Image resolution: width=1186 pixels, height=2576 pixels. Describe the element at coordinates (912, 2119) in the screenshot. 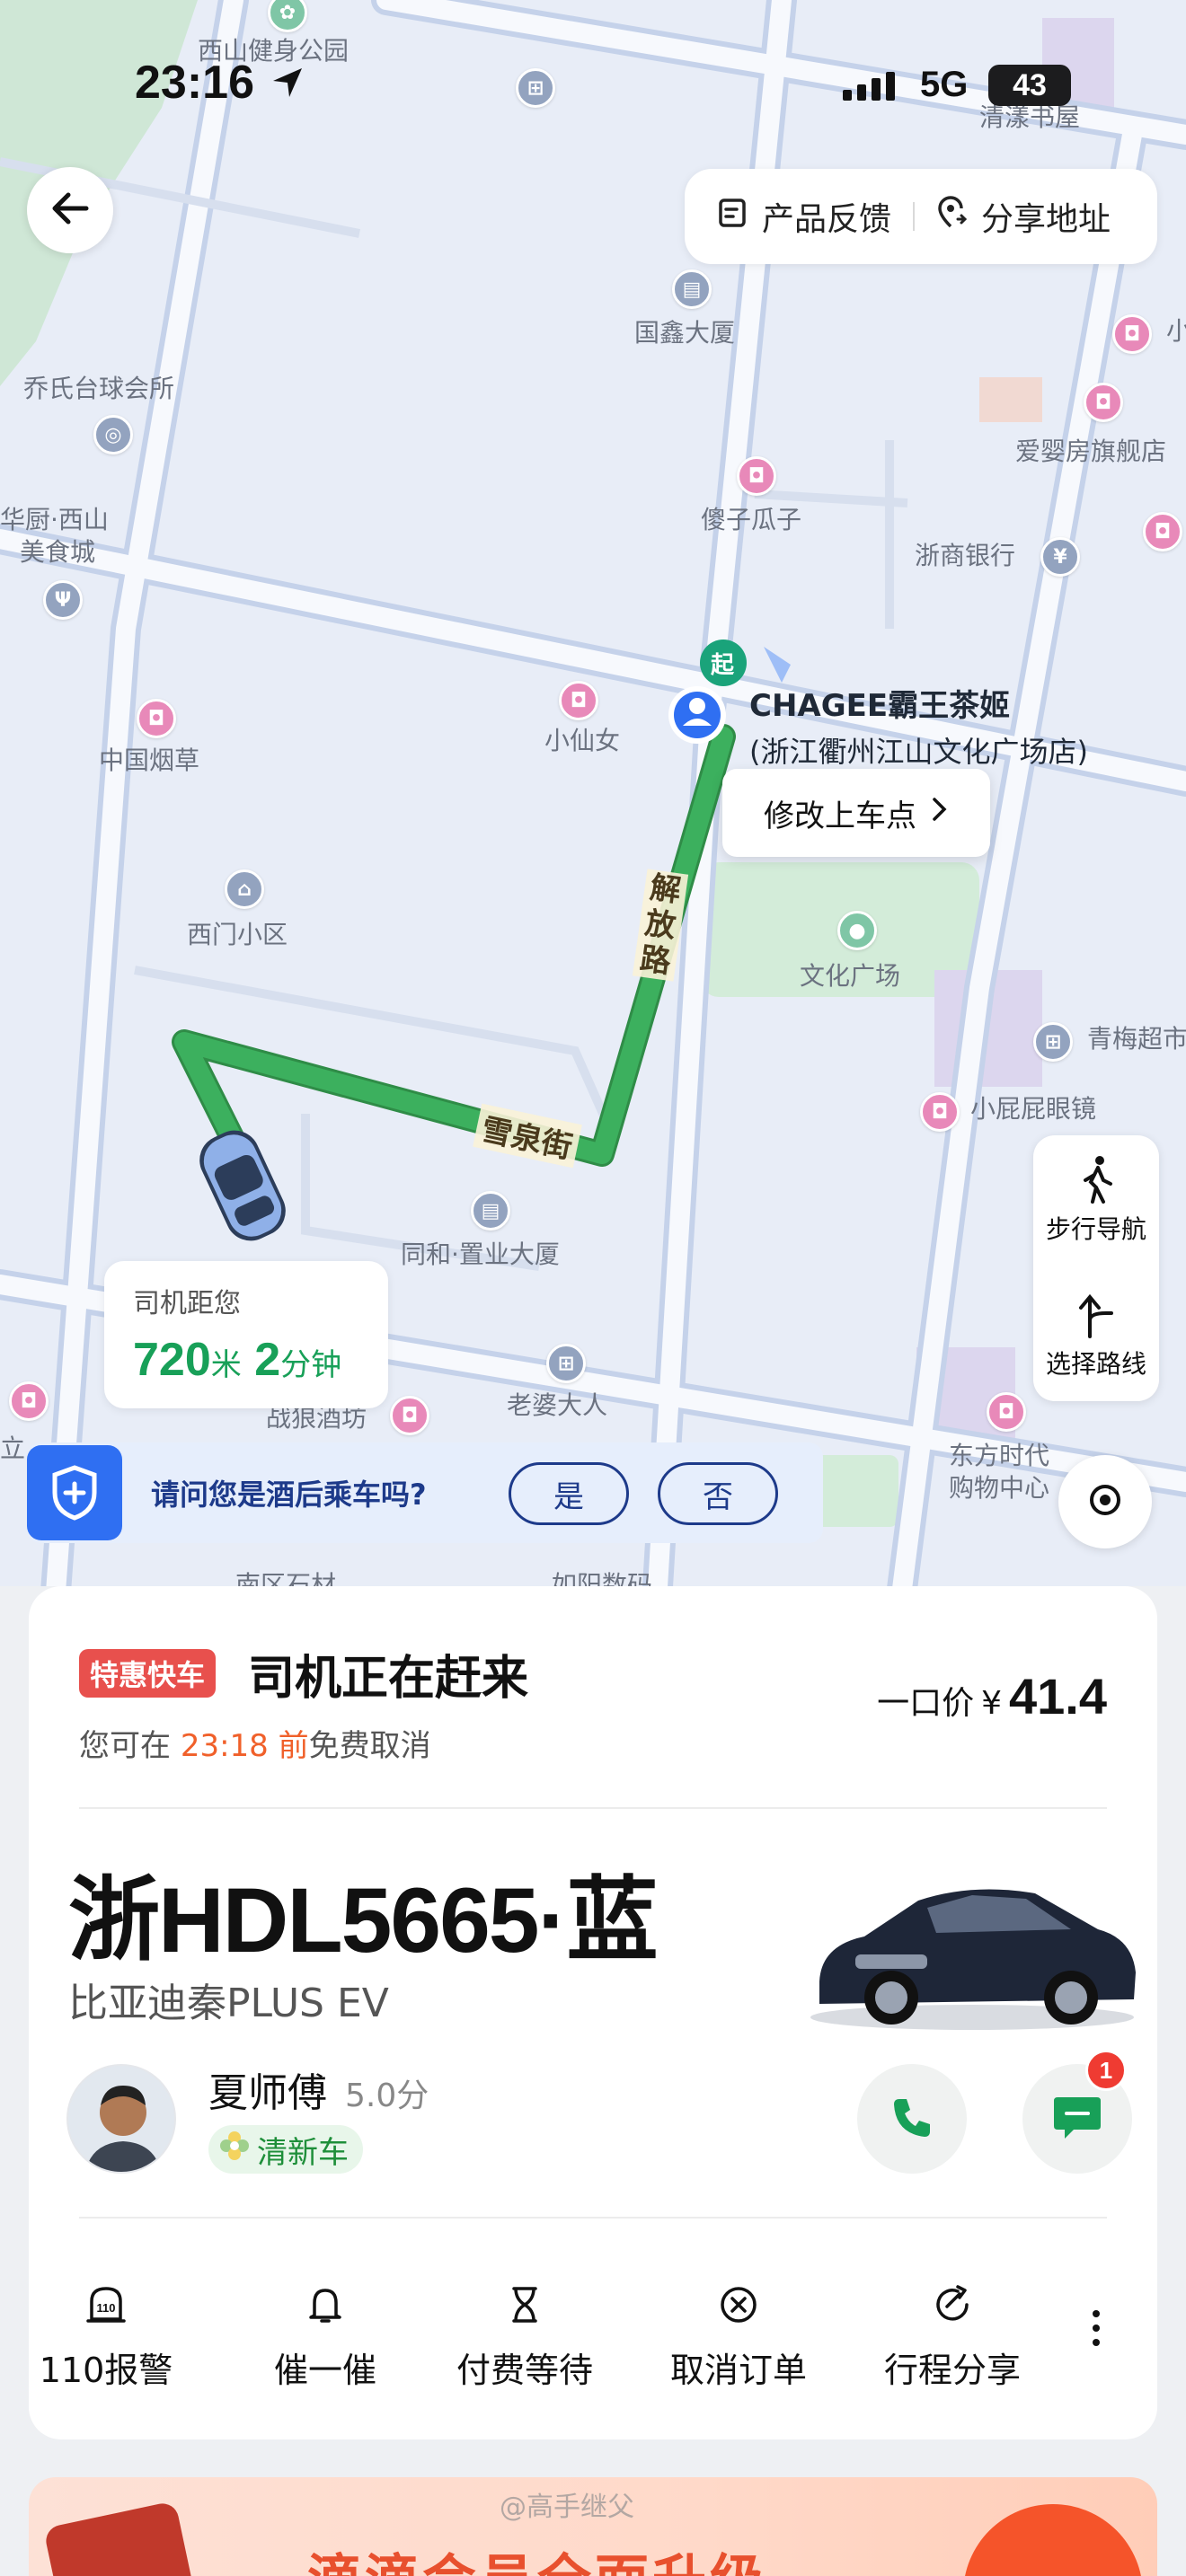

I see `call-driver-button` at that location.